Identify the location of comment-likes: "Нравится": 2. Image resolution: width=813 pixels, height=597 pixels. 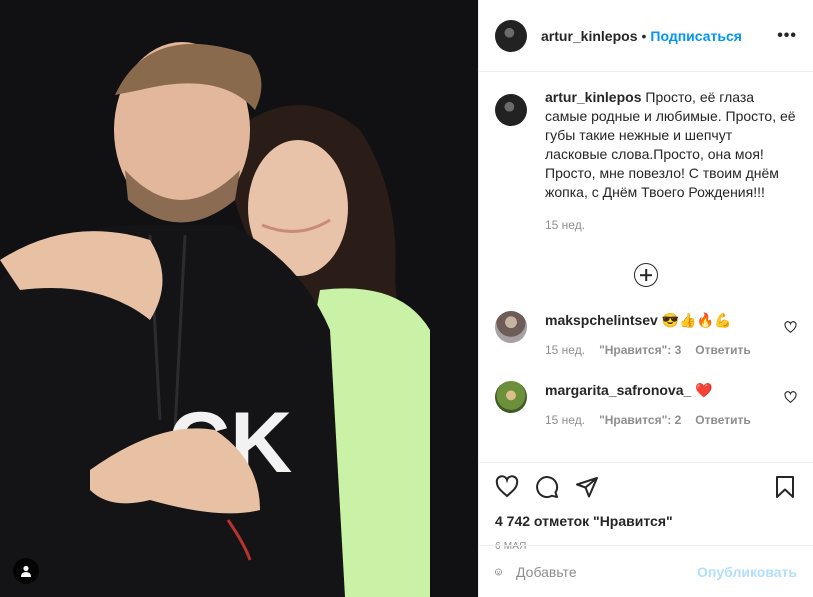
(640, 420).